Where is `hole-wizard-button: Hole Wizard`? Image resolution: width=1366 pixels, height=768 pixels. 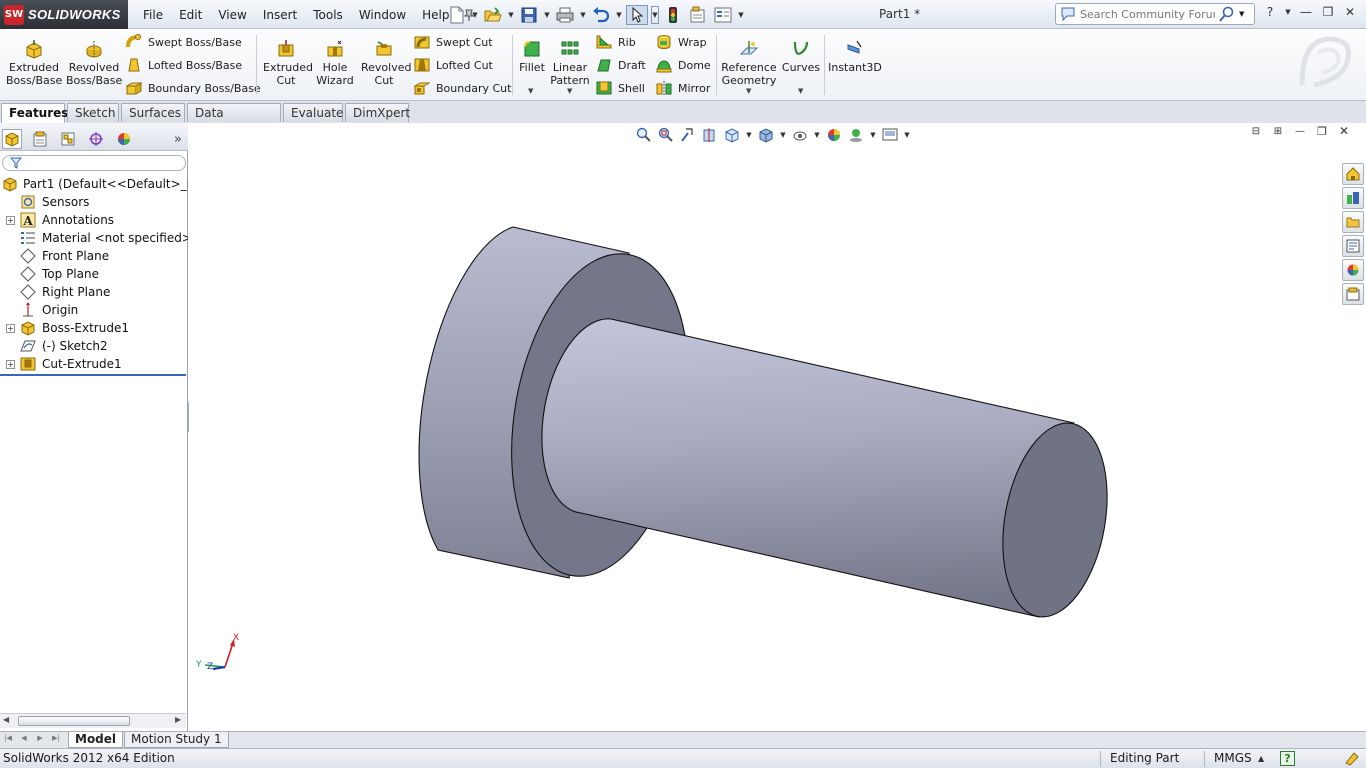
hole-wizard-button: Hole Wizard is located at coordinates (335, 63).